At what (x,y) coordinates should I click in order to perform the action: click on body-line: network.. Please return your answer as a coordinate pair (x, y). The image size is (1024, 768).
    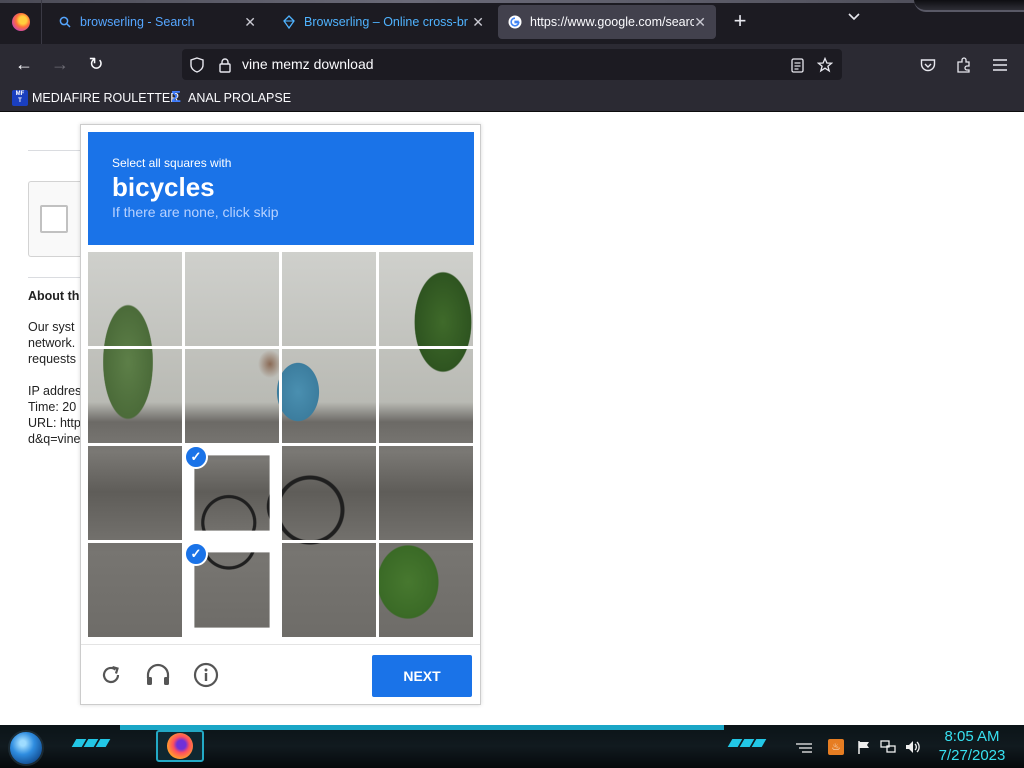
    Looking at the image, I should click on (52, 343).